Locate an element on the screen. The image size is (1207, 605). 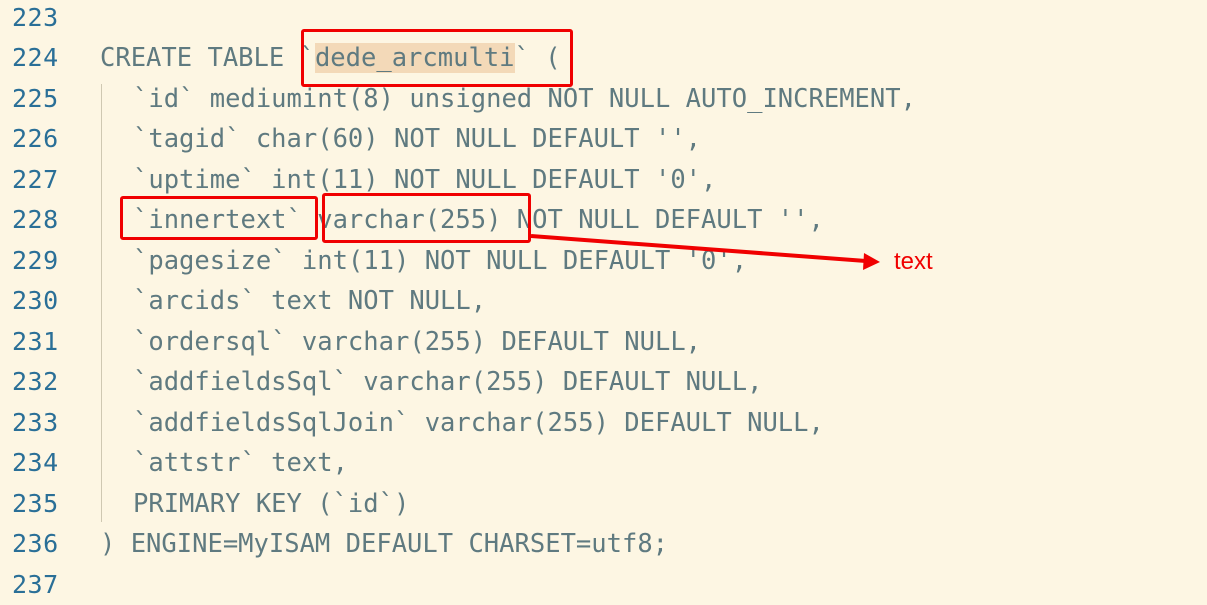
line-number: 228 is located at coordinates (35, 219).